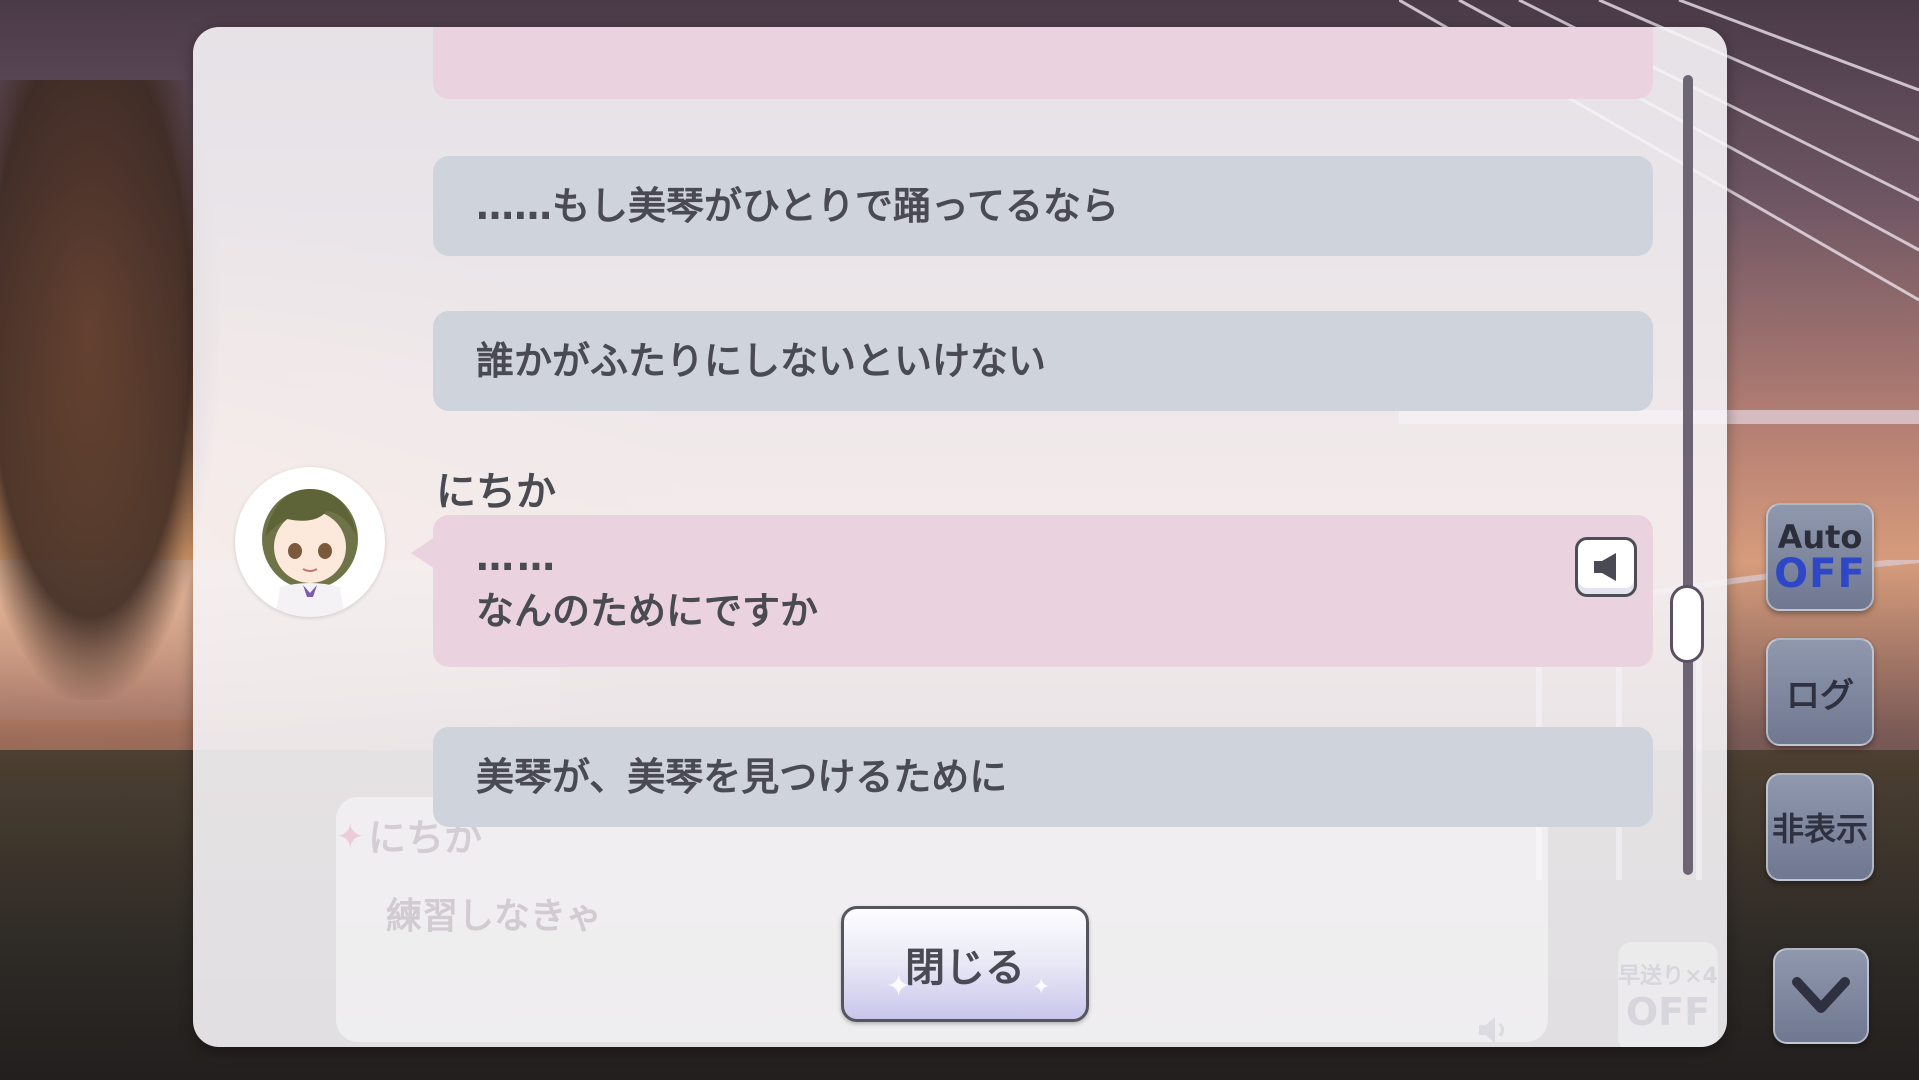 This screenshot has width=1919, height=1080. I want to click on hide-button: 非表示, so click(1820, 827).